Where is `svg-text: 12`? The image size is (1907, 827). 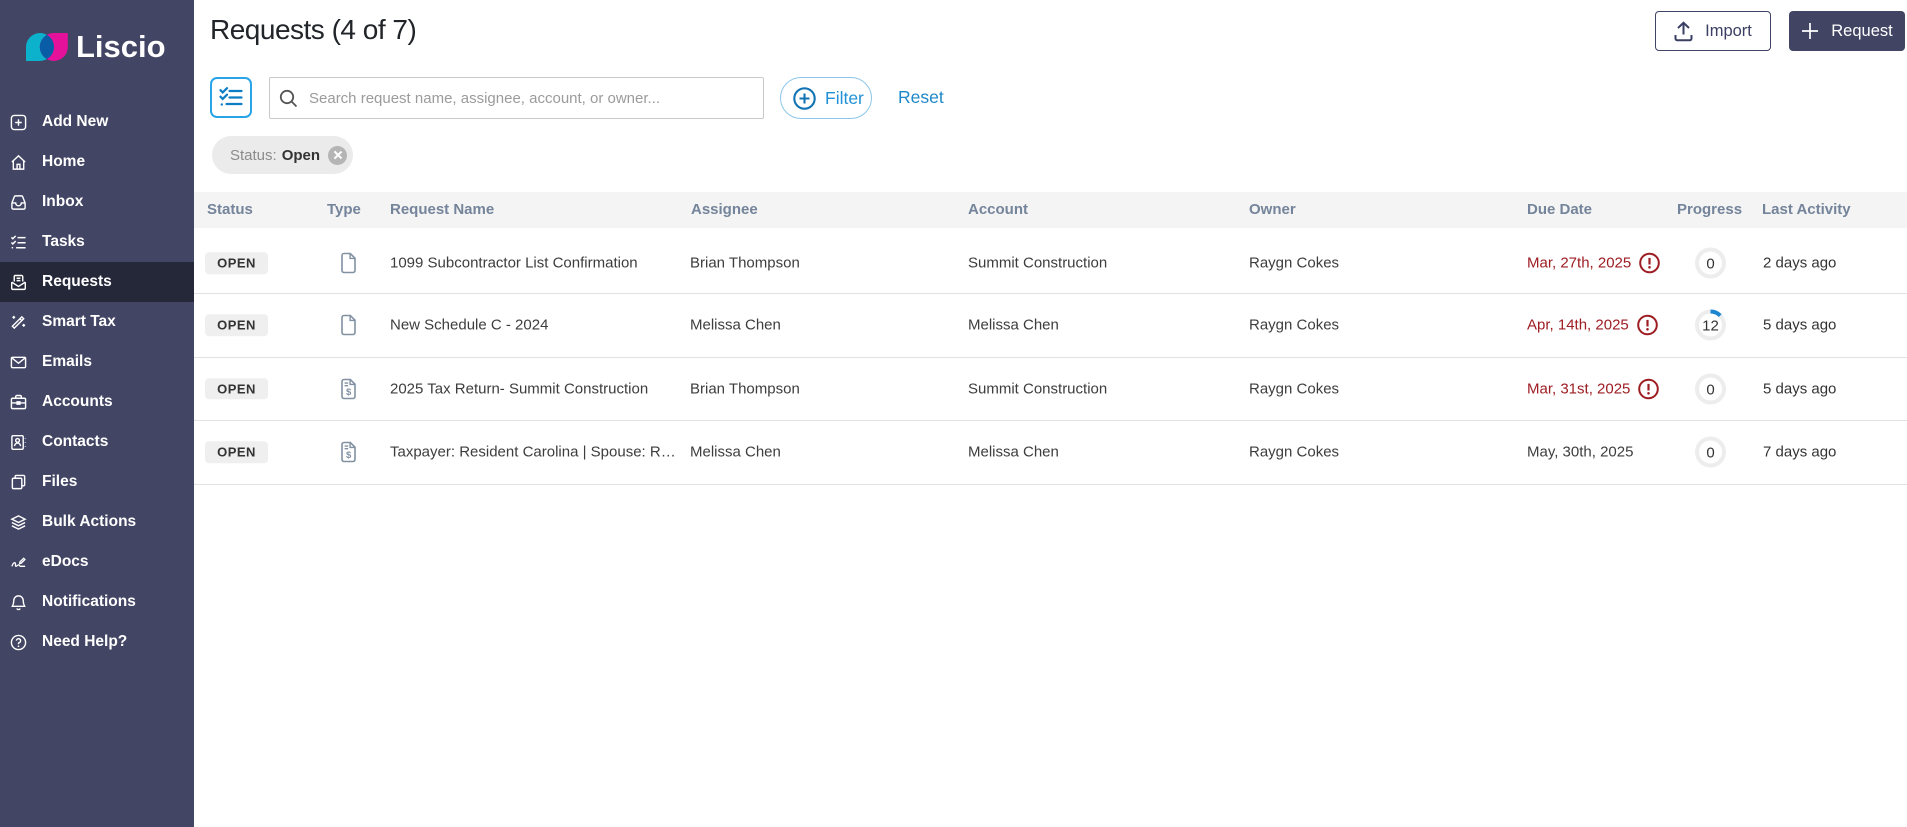
svg-text: 12 is located at coordinates (1710, 326).